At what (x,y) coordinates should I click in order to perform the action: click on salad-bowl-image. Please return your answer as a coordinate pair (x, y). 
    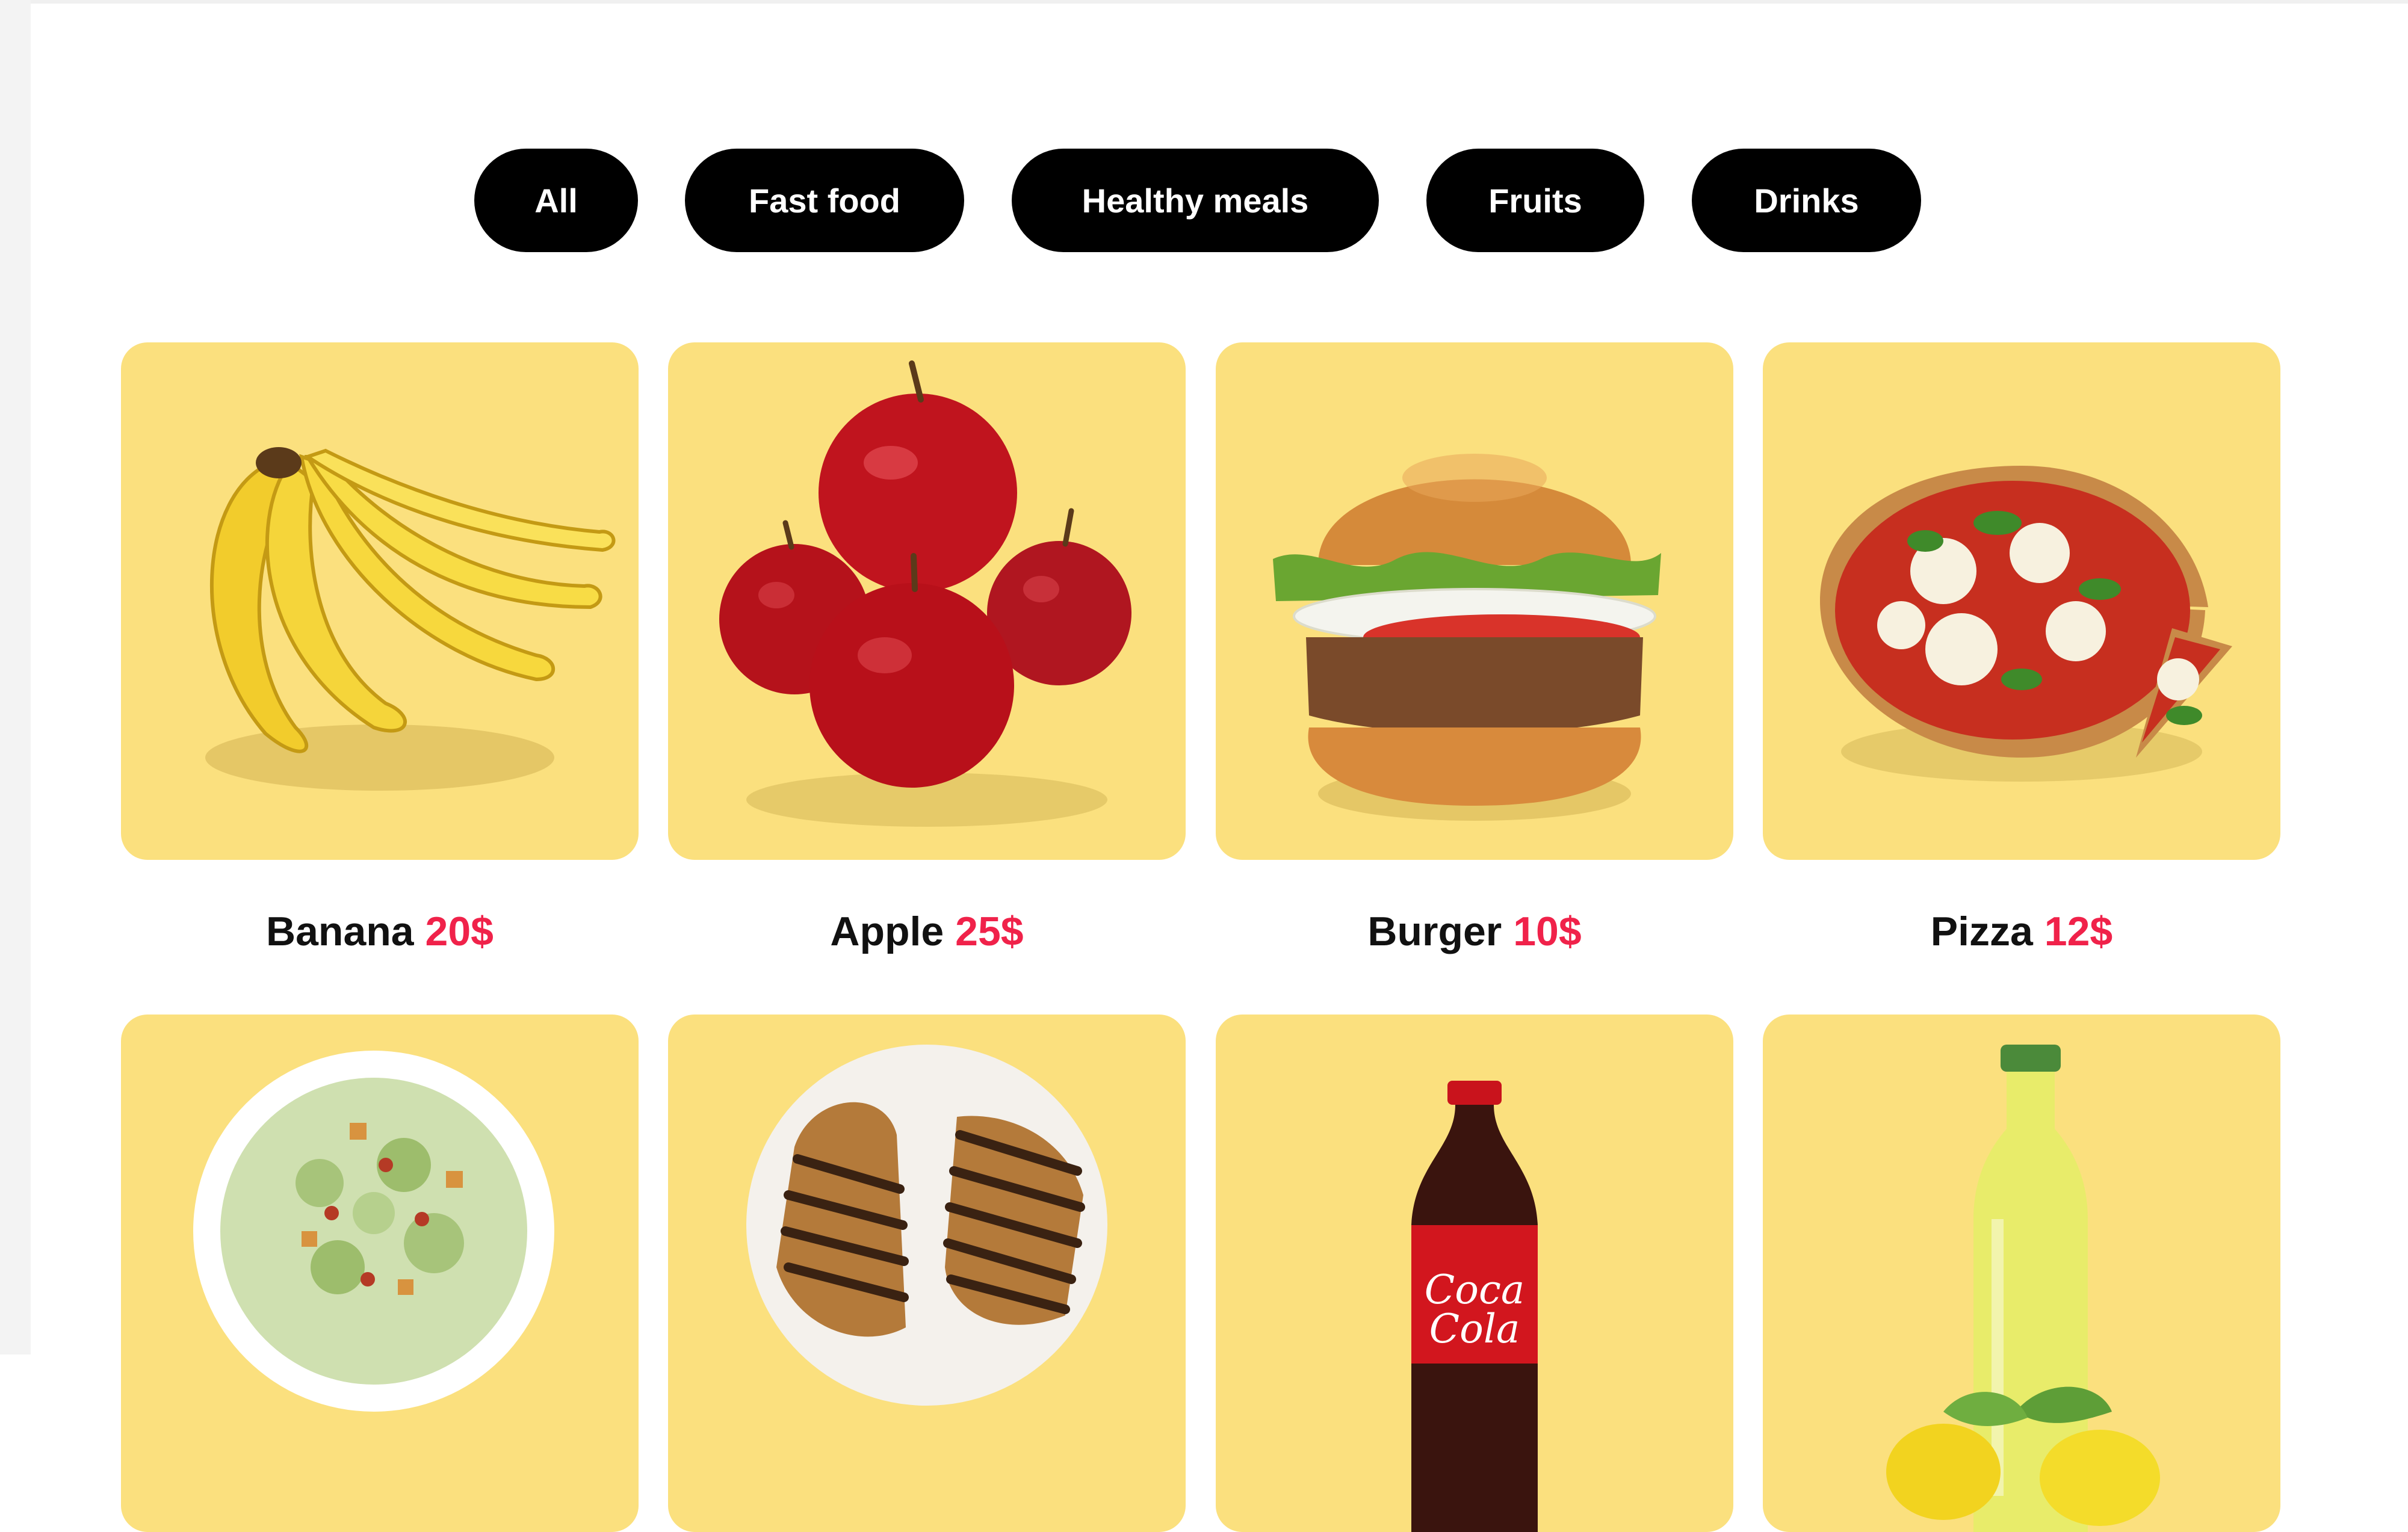
    Looking at the image, I should click on (373, 1231).